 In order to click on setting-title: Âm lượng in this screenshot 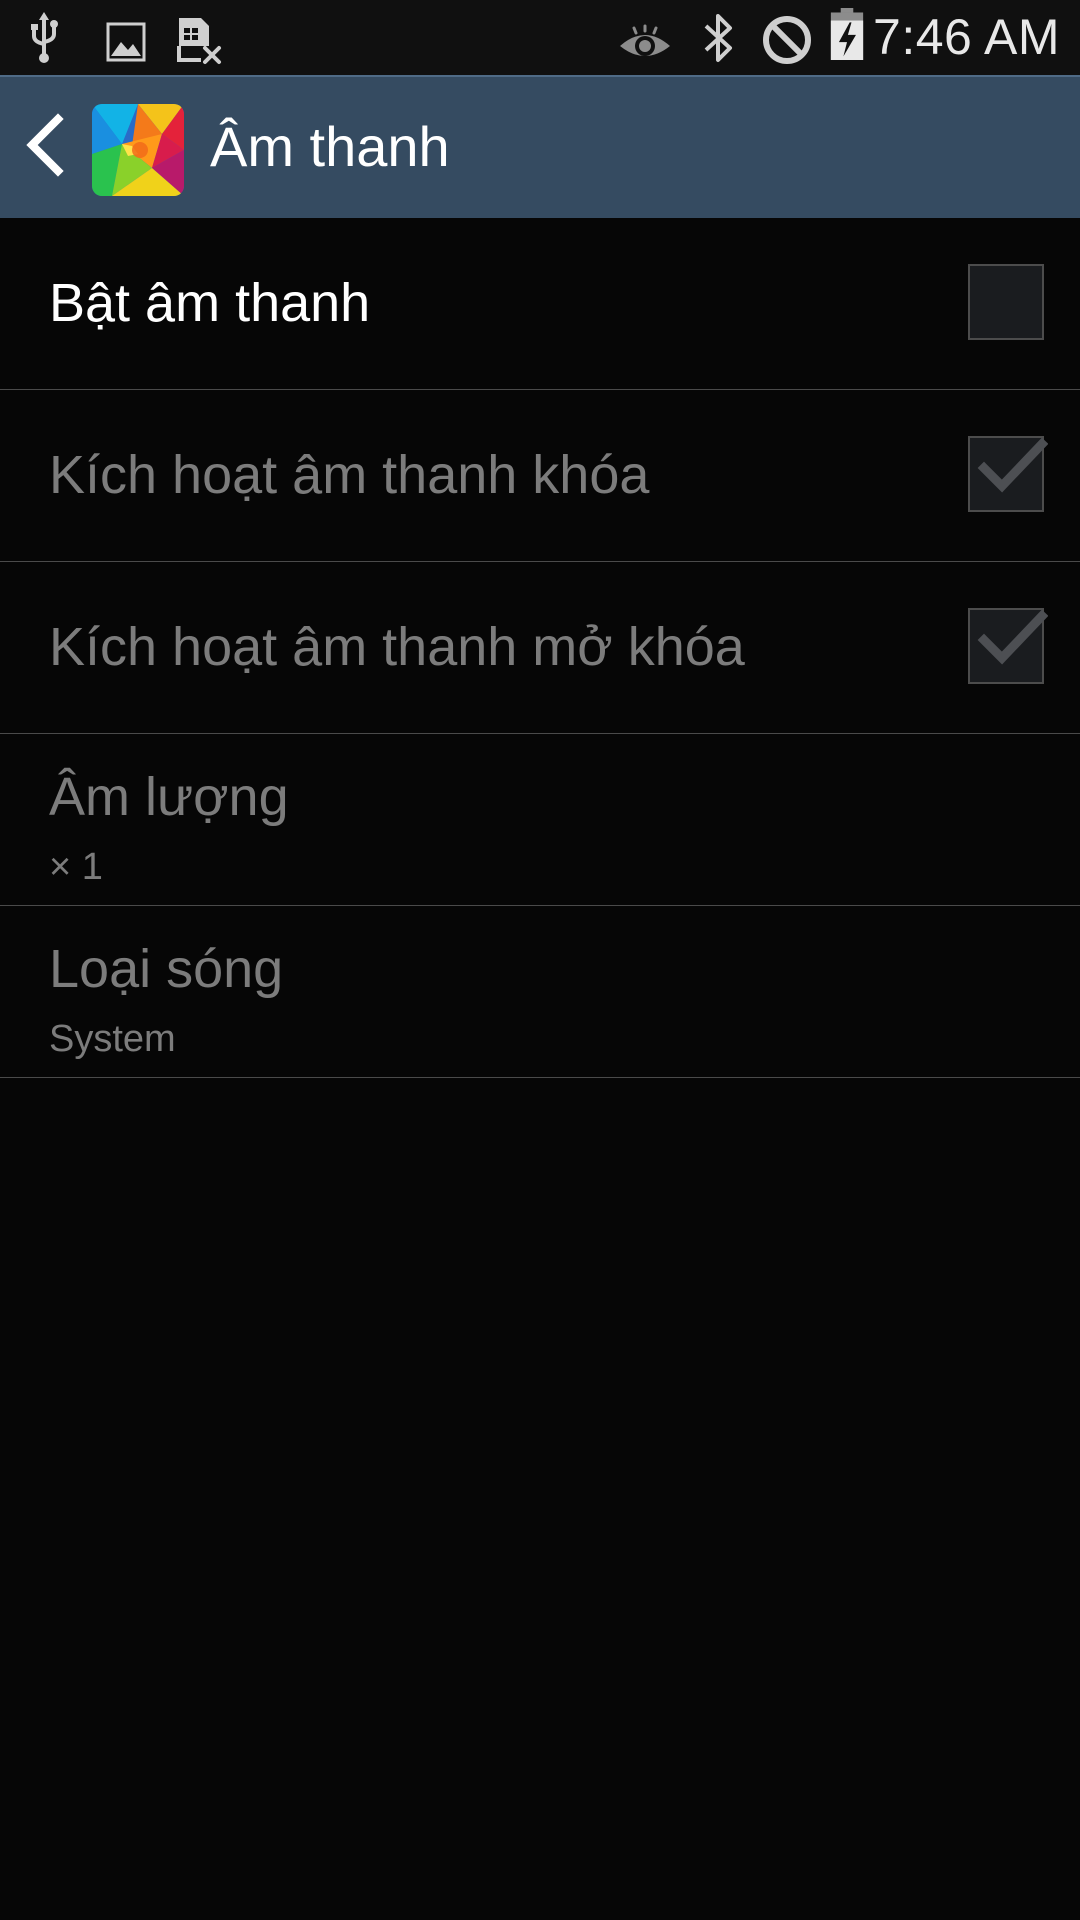, I will do `click(169, 797)`.